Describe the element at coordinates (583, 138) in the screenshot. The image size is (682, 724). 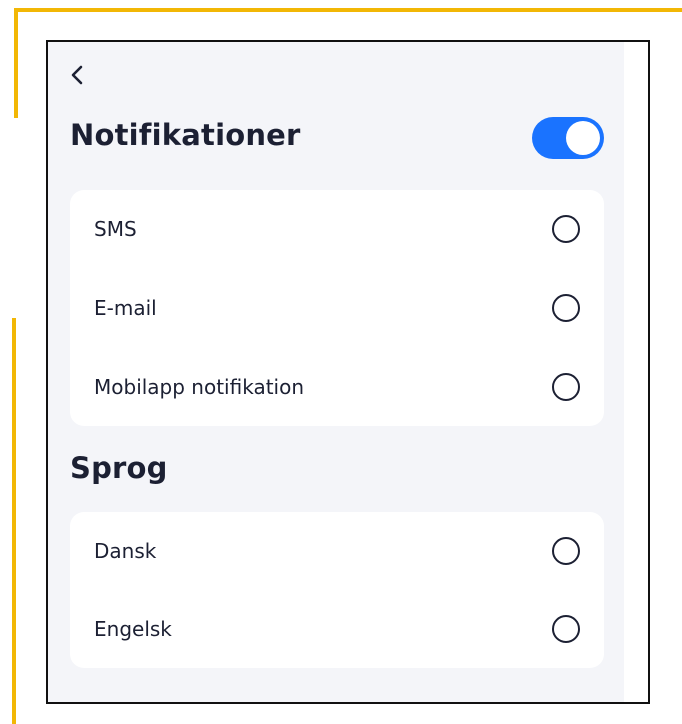
I see `toggle-knob` at that location.